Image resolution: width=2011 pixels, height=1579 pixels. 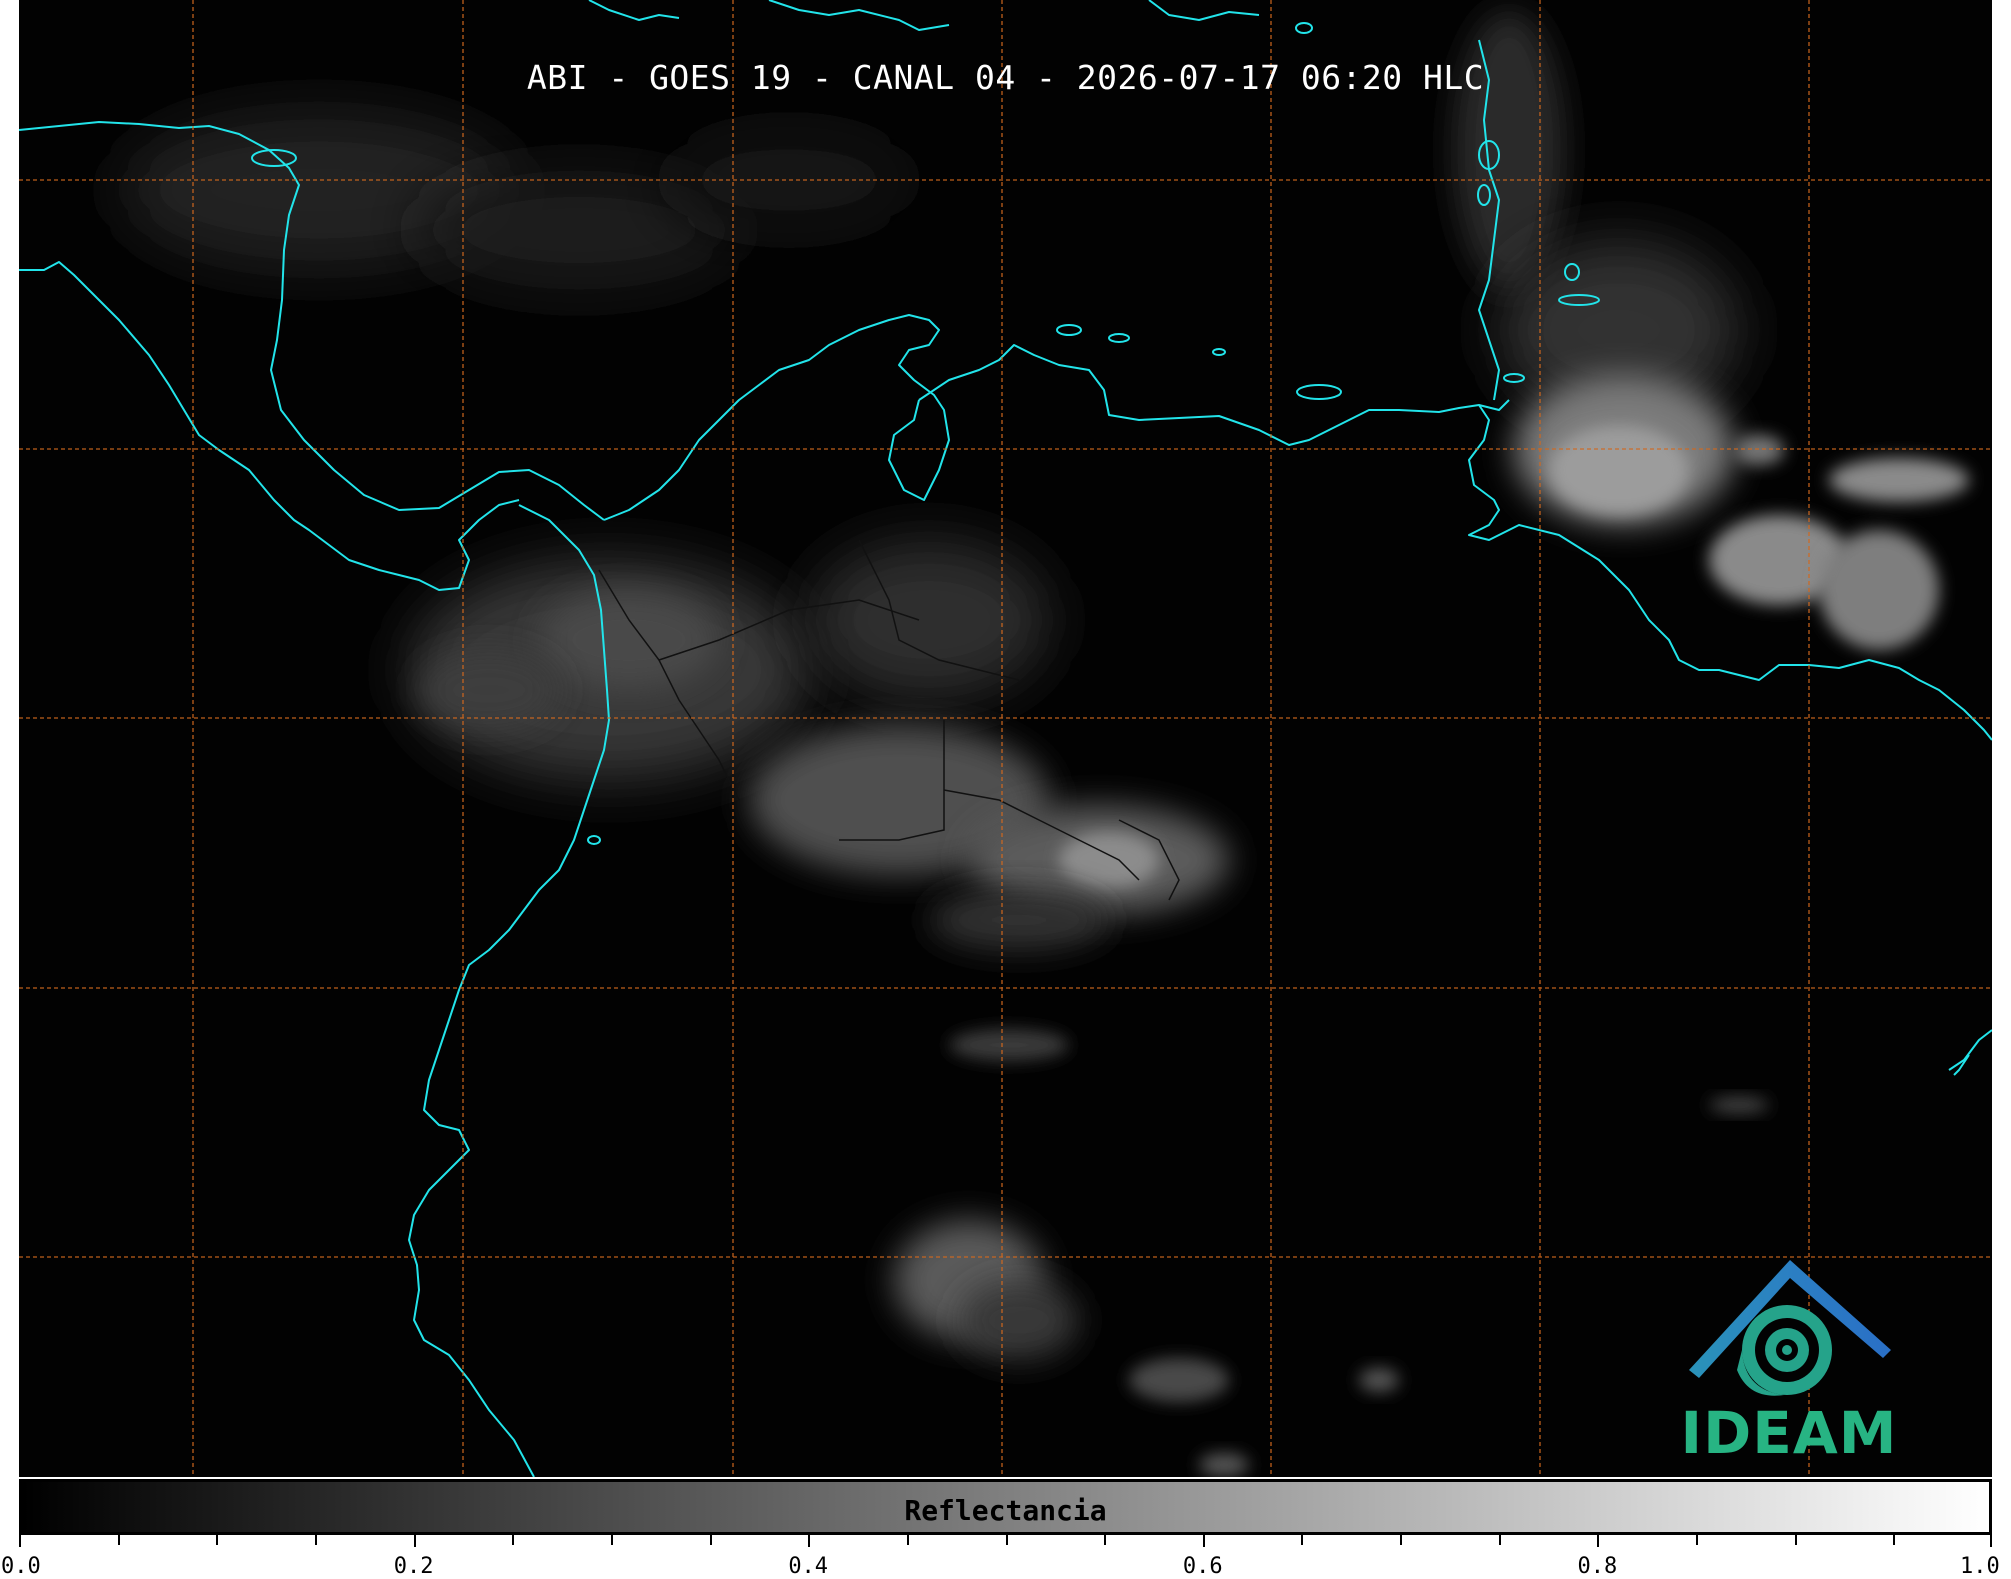 What do you see at coordinates (21, 1566) in the screenshot?
I see `tick-label: 0.0` at bounding box center [21, 1566].